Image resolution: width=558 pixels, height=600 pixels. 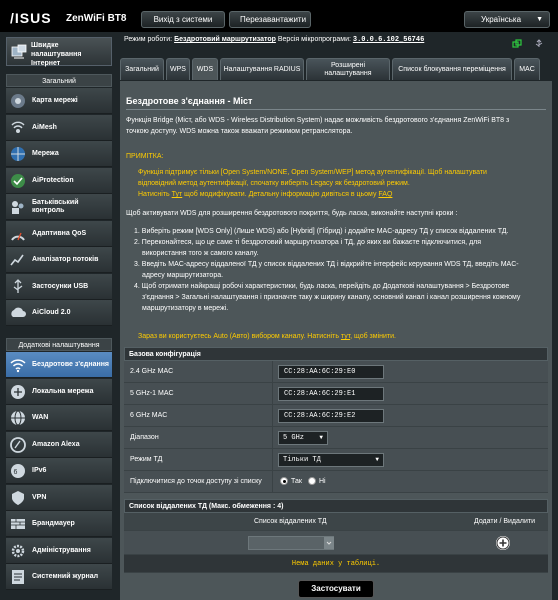 I want to click on advanced-section-header: Додаткові налаштування, so click(x=59, y=344).